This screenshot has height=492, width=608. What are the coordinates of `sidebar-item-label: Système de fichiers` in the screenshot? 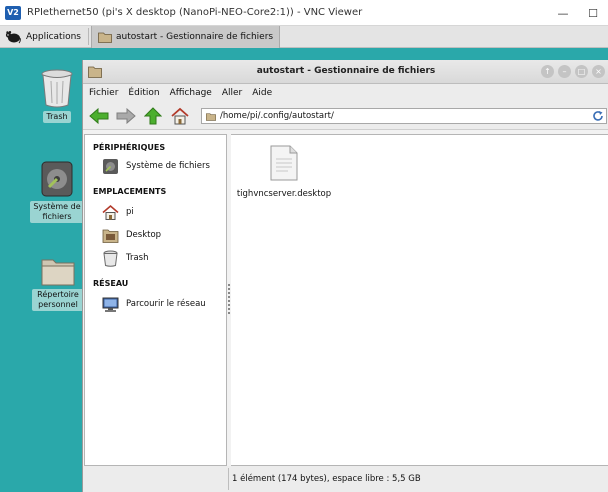 It's located at (168, 166).